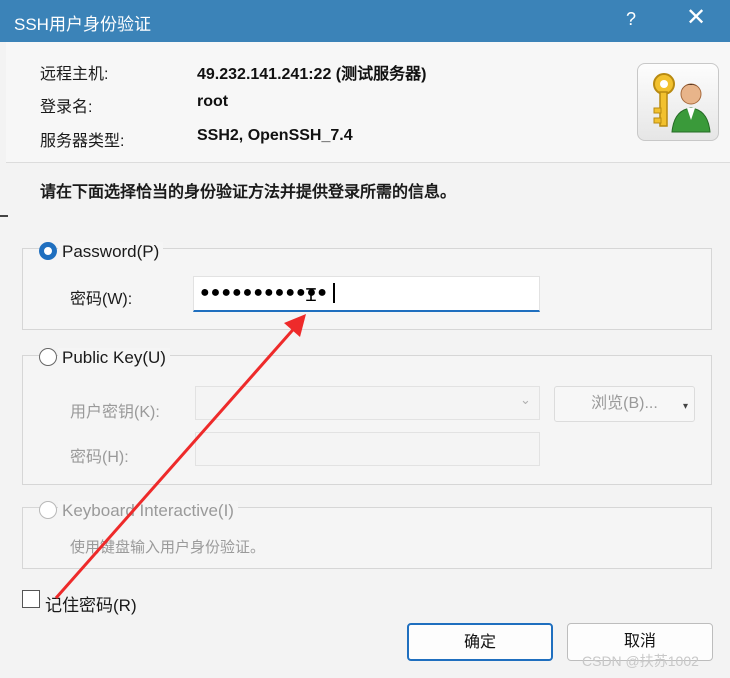 This screenshot has width=730, height=678. I want to click on divider-mark, so click(4, 216).